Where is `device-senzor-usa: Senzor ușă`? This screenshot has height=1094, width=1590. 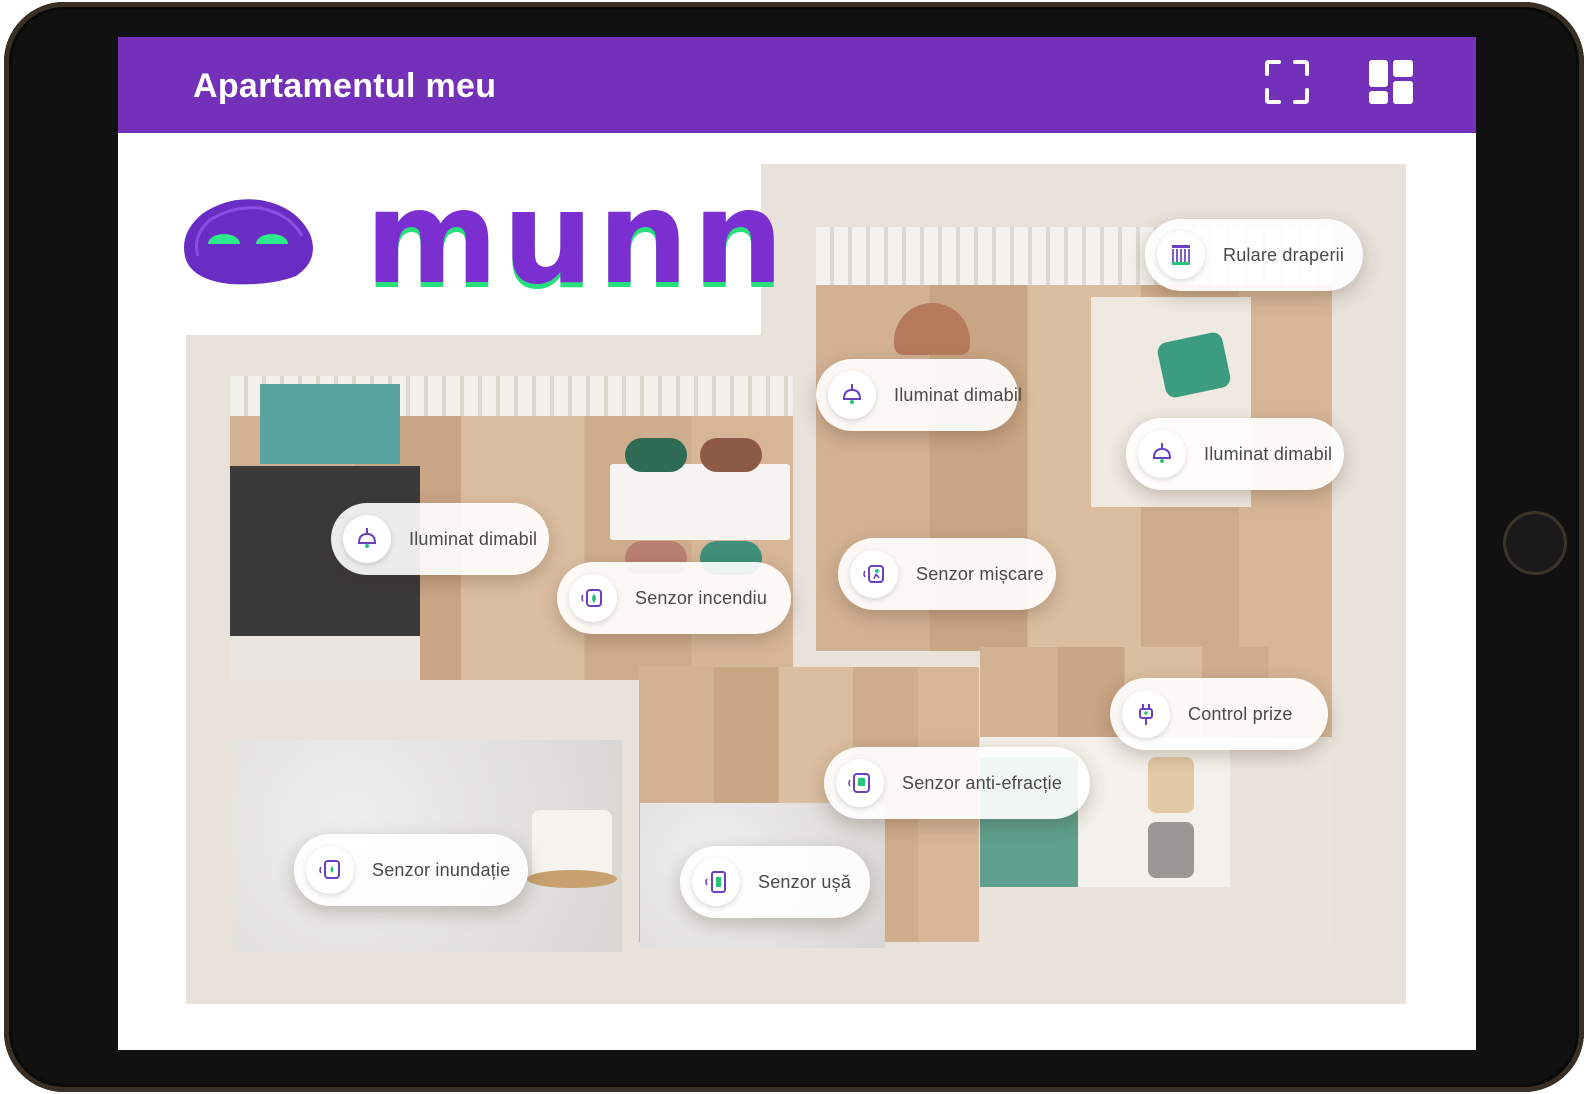 device-senzor-usa: Senzor ușă is located at coordinates (775, 882).